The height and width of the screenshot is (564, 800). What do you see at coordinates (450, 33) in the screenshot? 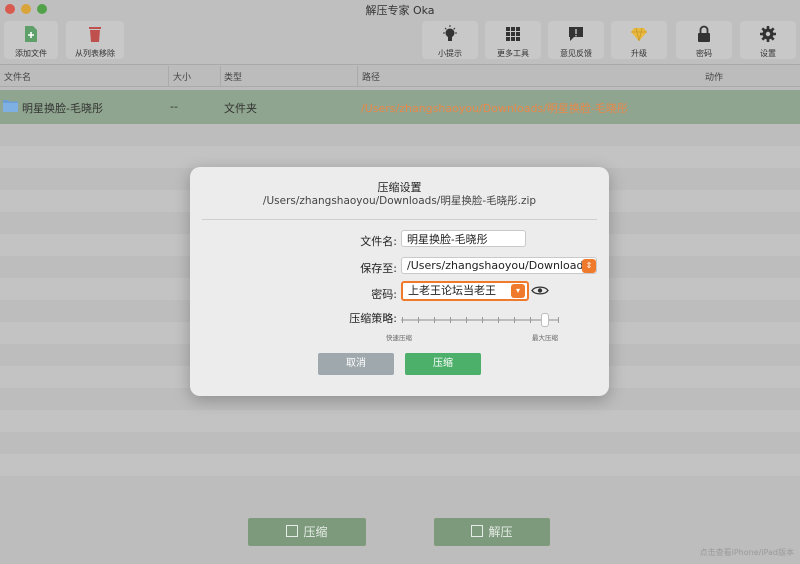
I see `lightbulb-icon` at bounding box center [450, 33].